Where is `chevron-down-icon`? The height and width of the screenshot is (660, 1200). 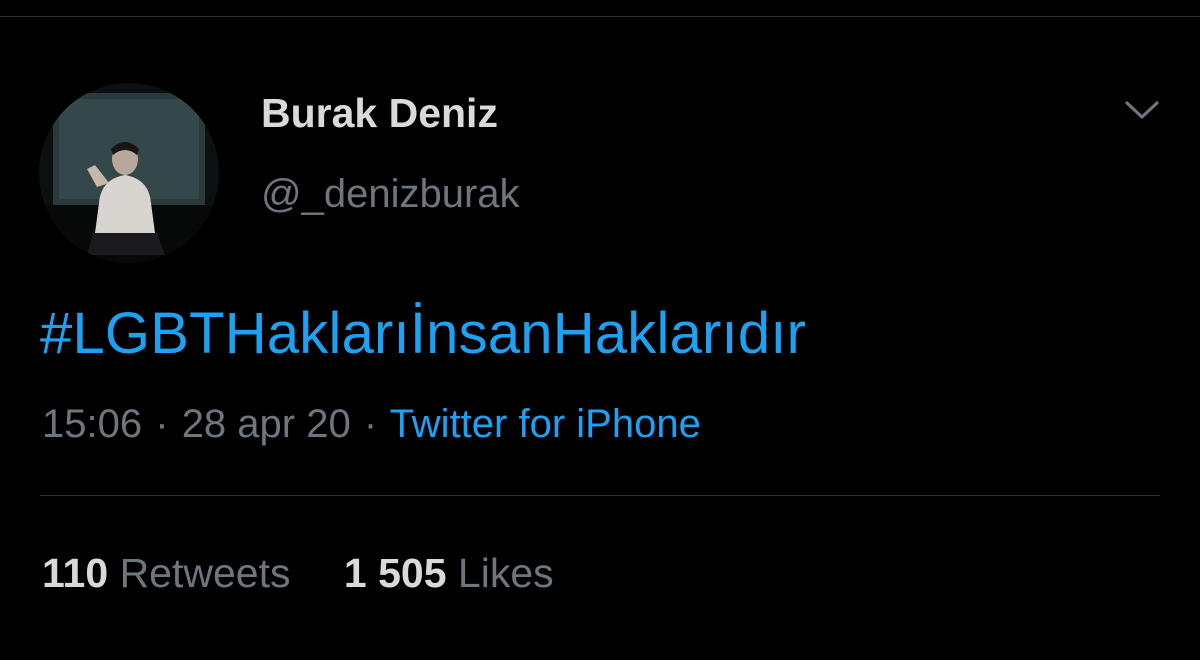 chevron-down-icon is located at coordinates (1142, 110).